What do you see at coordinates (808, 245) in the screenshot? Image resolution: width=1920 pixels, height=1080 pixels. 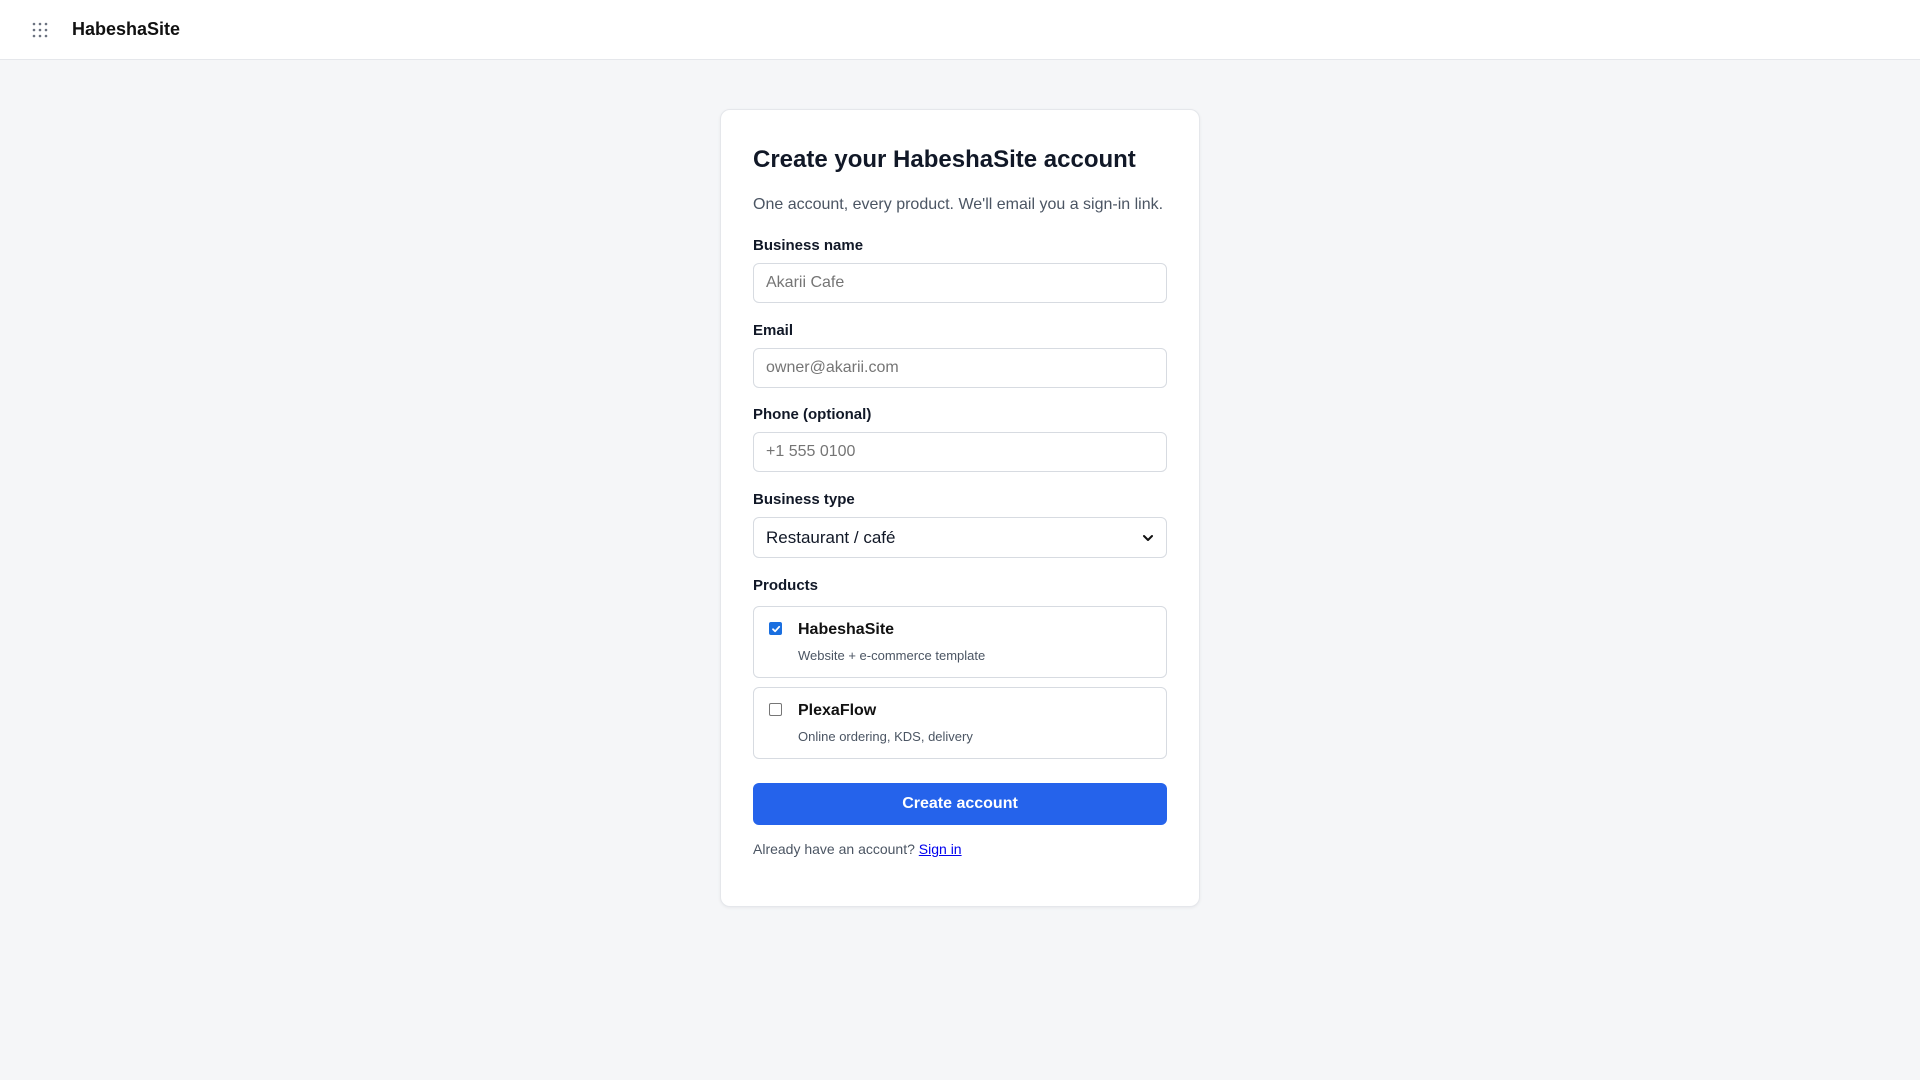 I see `business-name-label: Business name` at bounding box center [808, 245].